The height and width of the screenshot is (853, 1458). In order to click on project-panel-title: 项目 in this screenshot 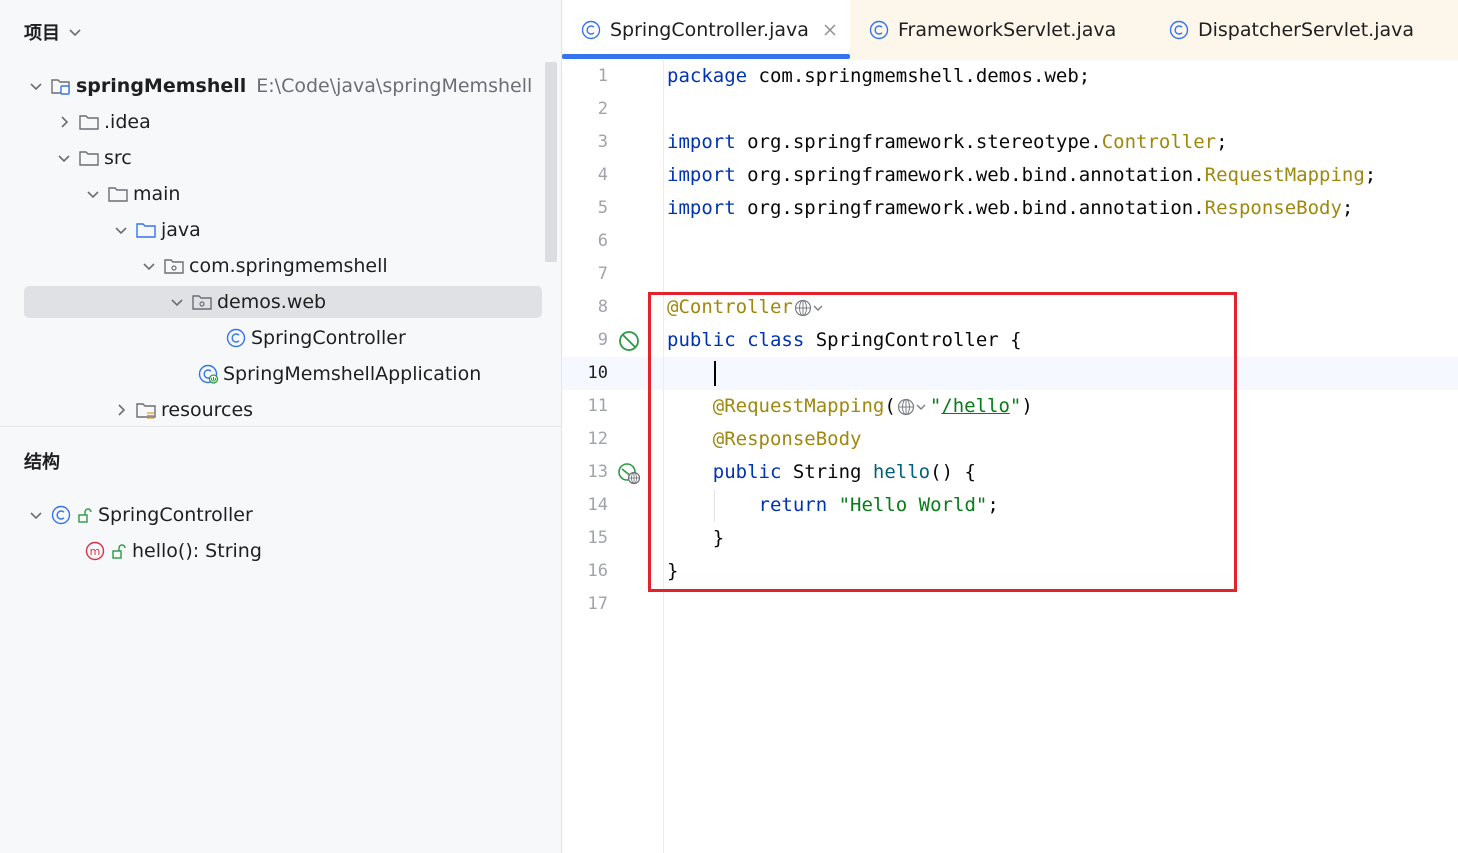, I will do `click(42, 33)`.